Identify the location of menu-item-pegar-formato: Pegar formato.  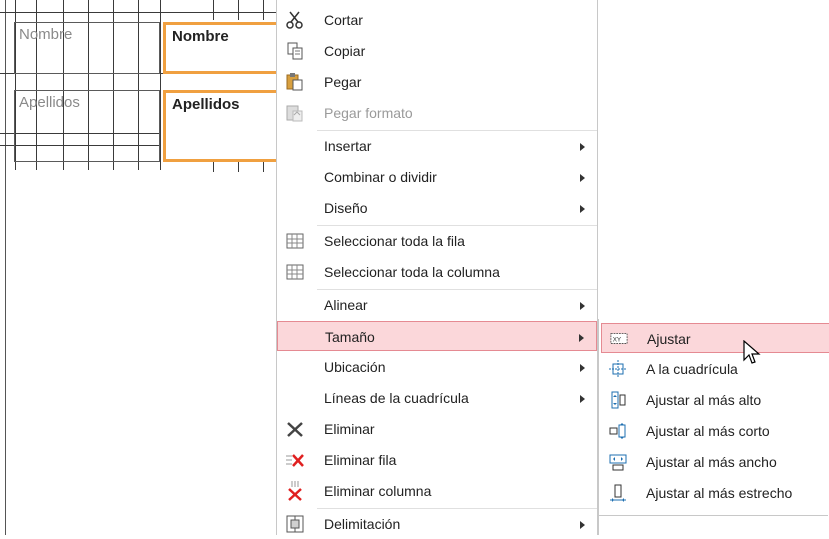
(437, 113).